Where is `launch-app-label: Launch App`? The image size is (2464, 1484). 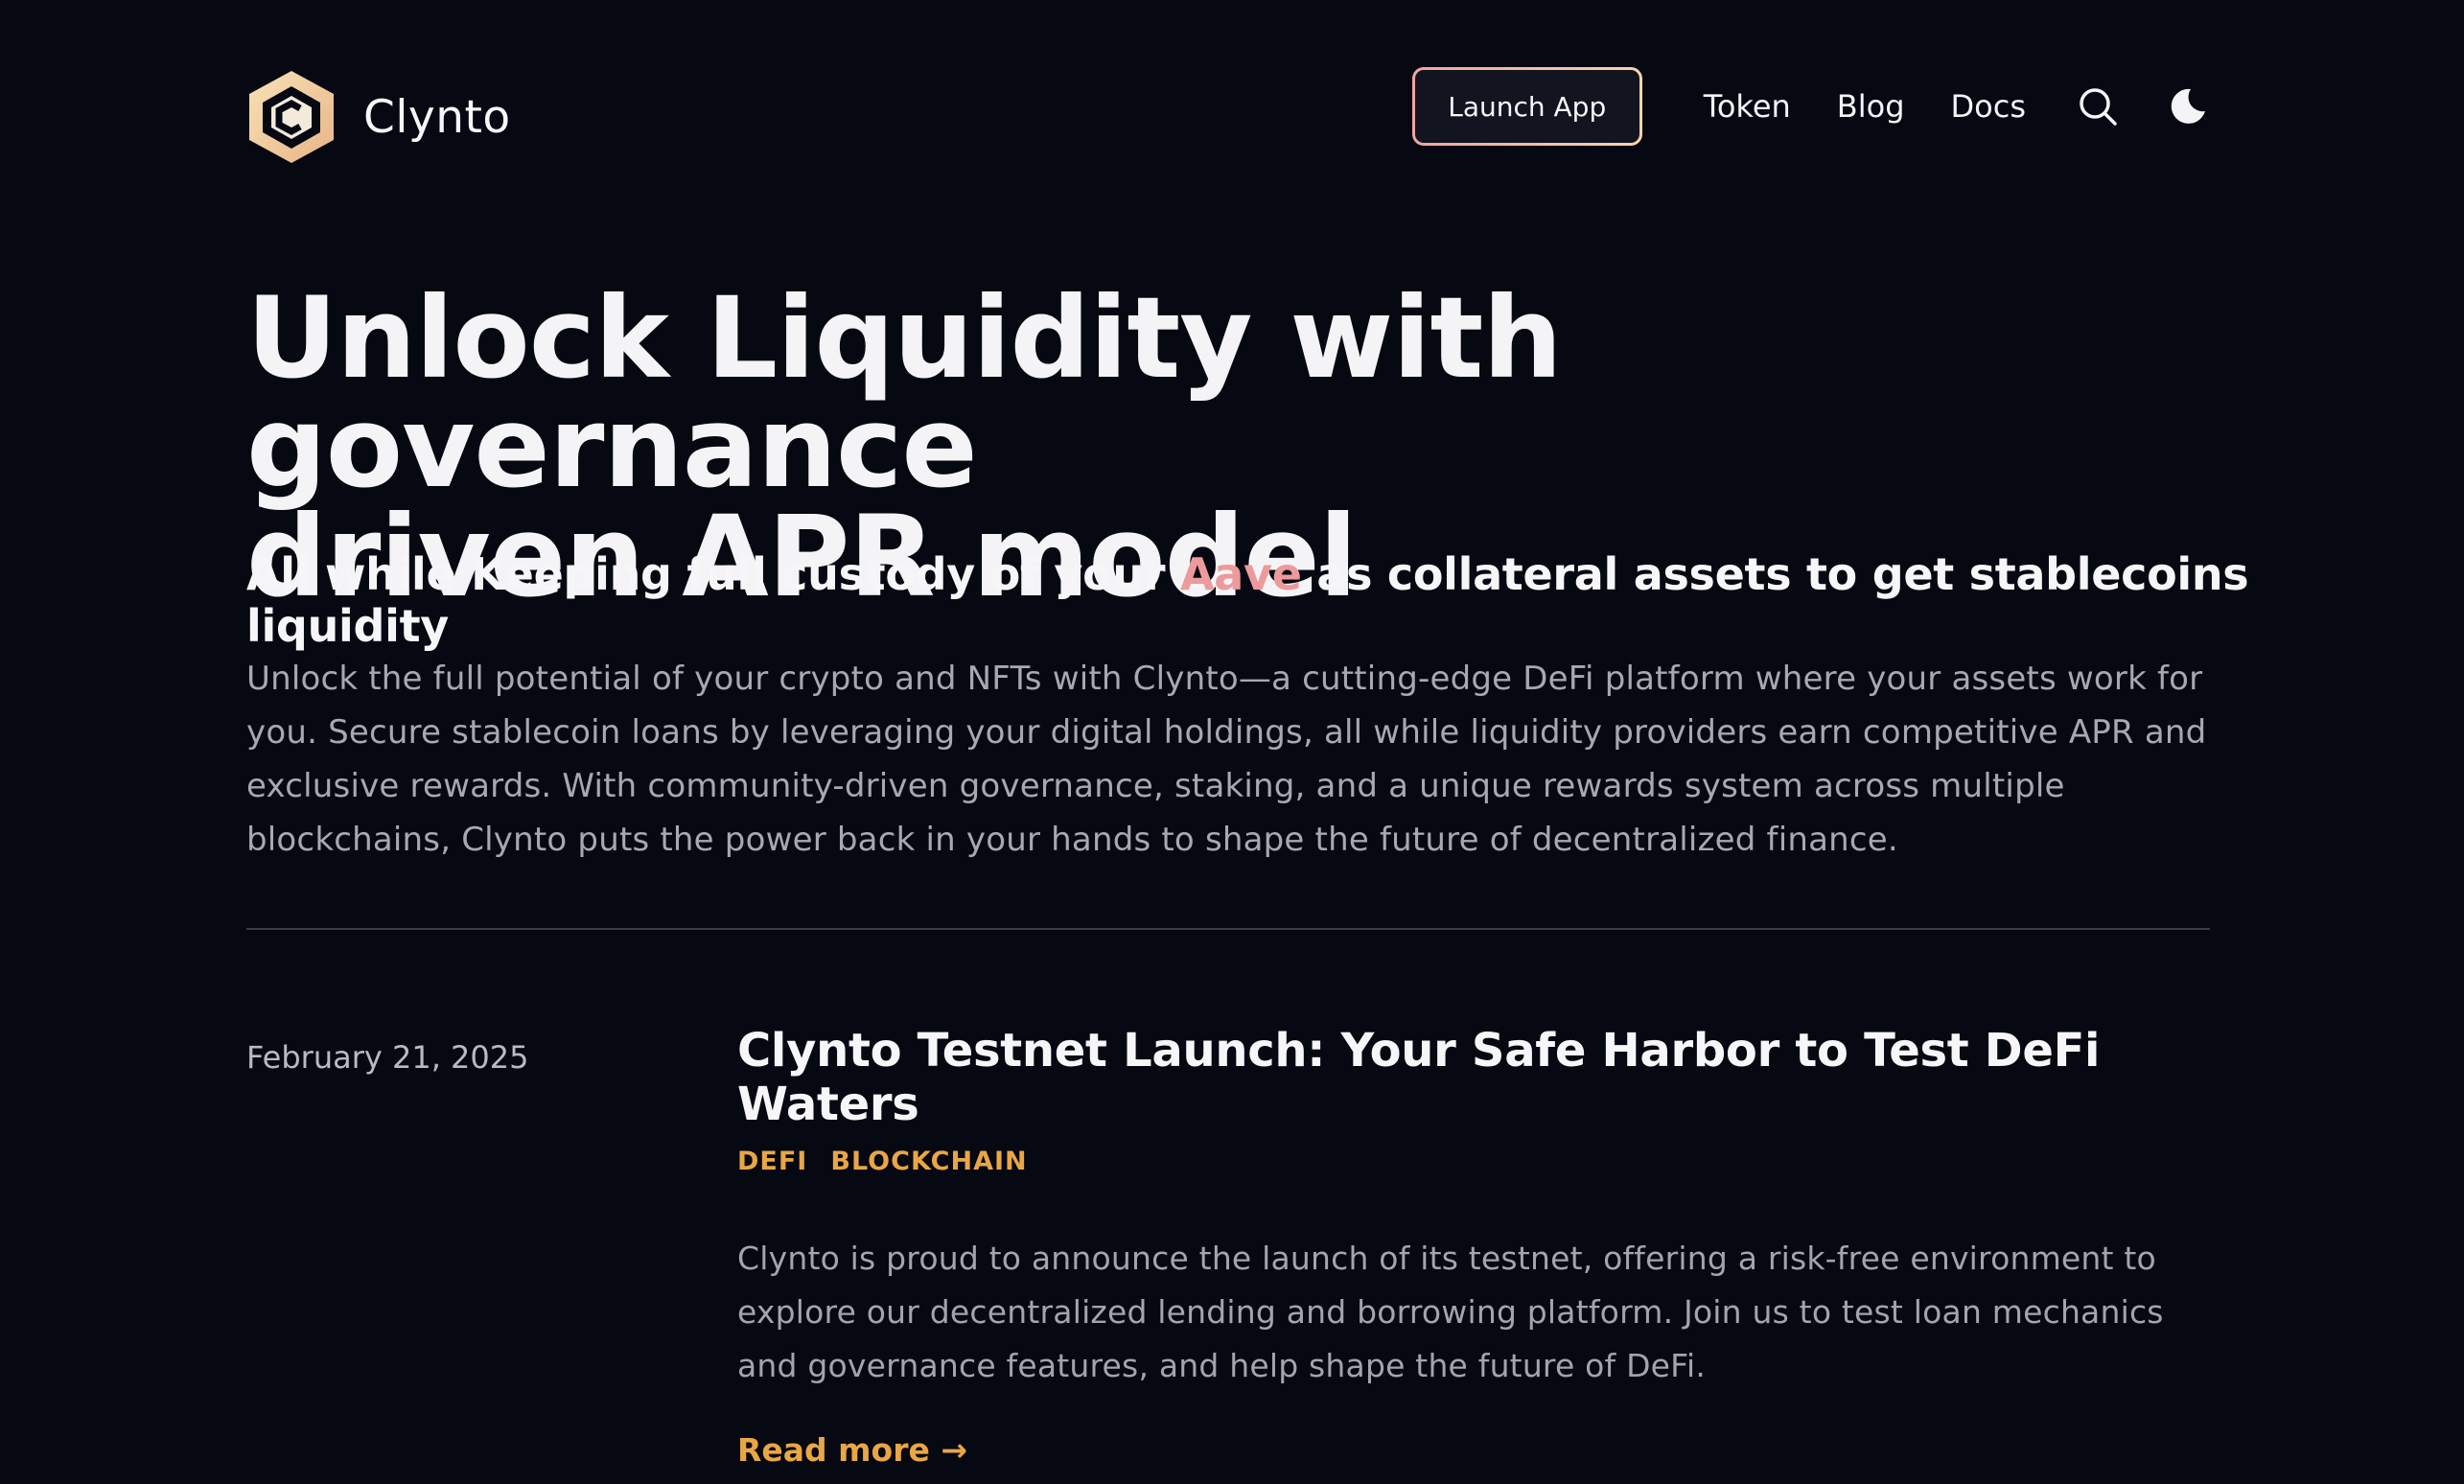
launch-app-label: Launch App is located at coordinates (1527, 107).